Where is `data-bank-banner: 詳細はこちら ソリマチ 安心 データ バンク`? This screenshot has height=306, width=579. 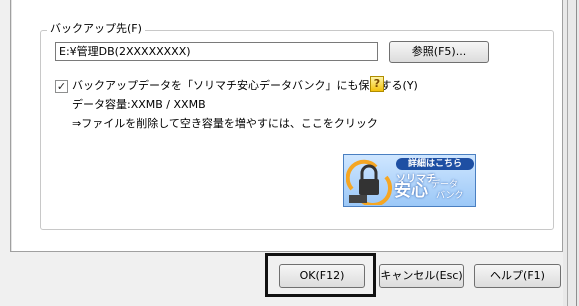
data-bank-banner: 詳細はこちら ソリマチ 安心 データ バンク is located at coordinates (409, 180).